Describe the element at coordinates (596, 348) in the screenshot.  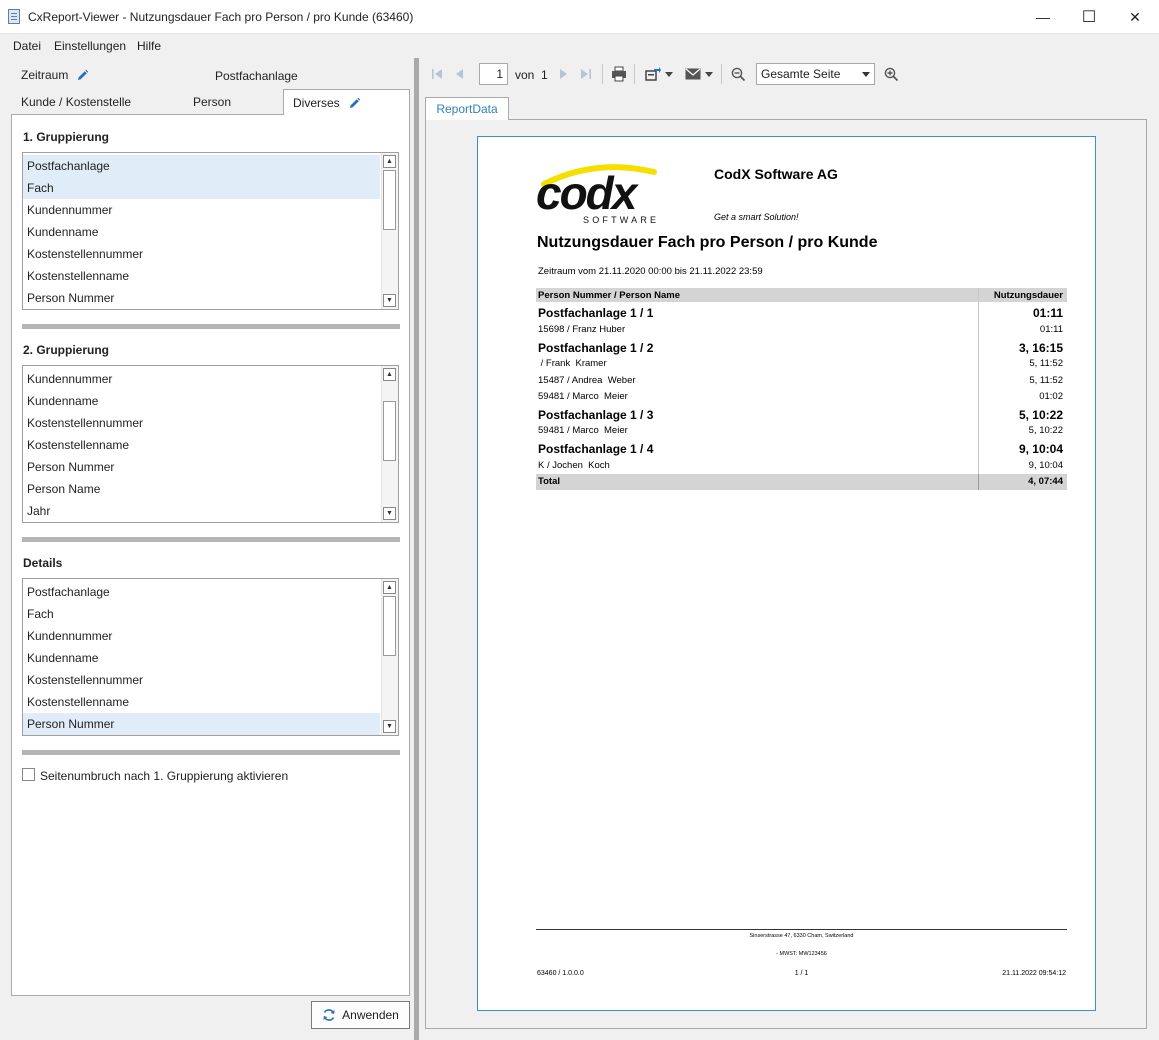
I see `group-row-label: Postfachanlage 1 / 2` at that location.